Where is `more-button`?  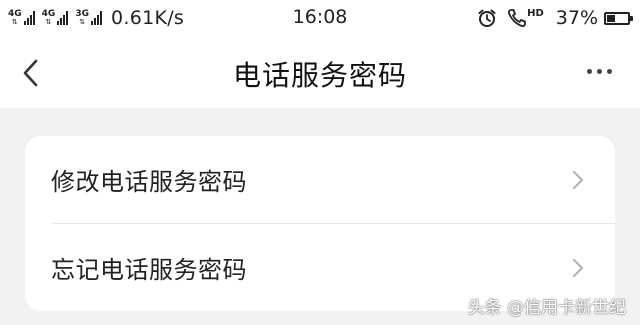 more-button is located at coordinates (599, 71).